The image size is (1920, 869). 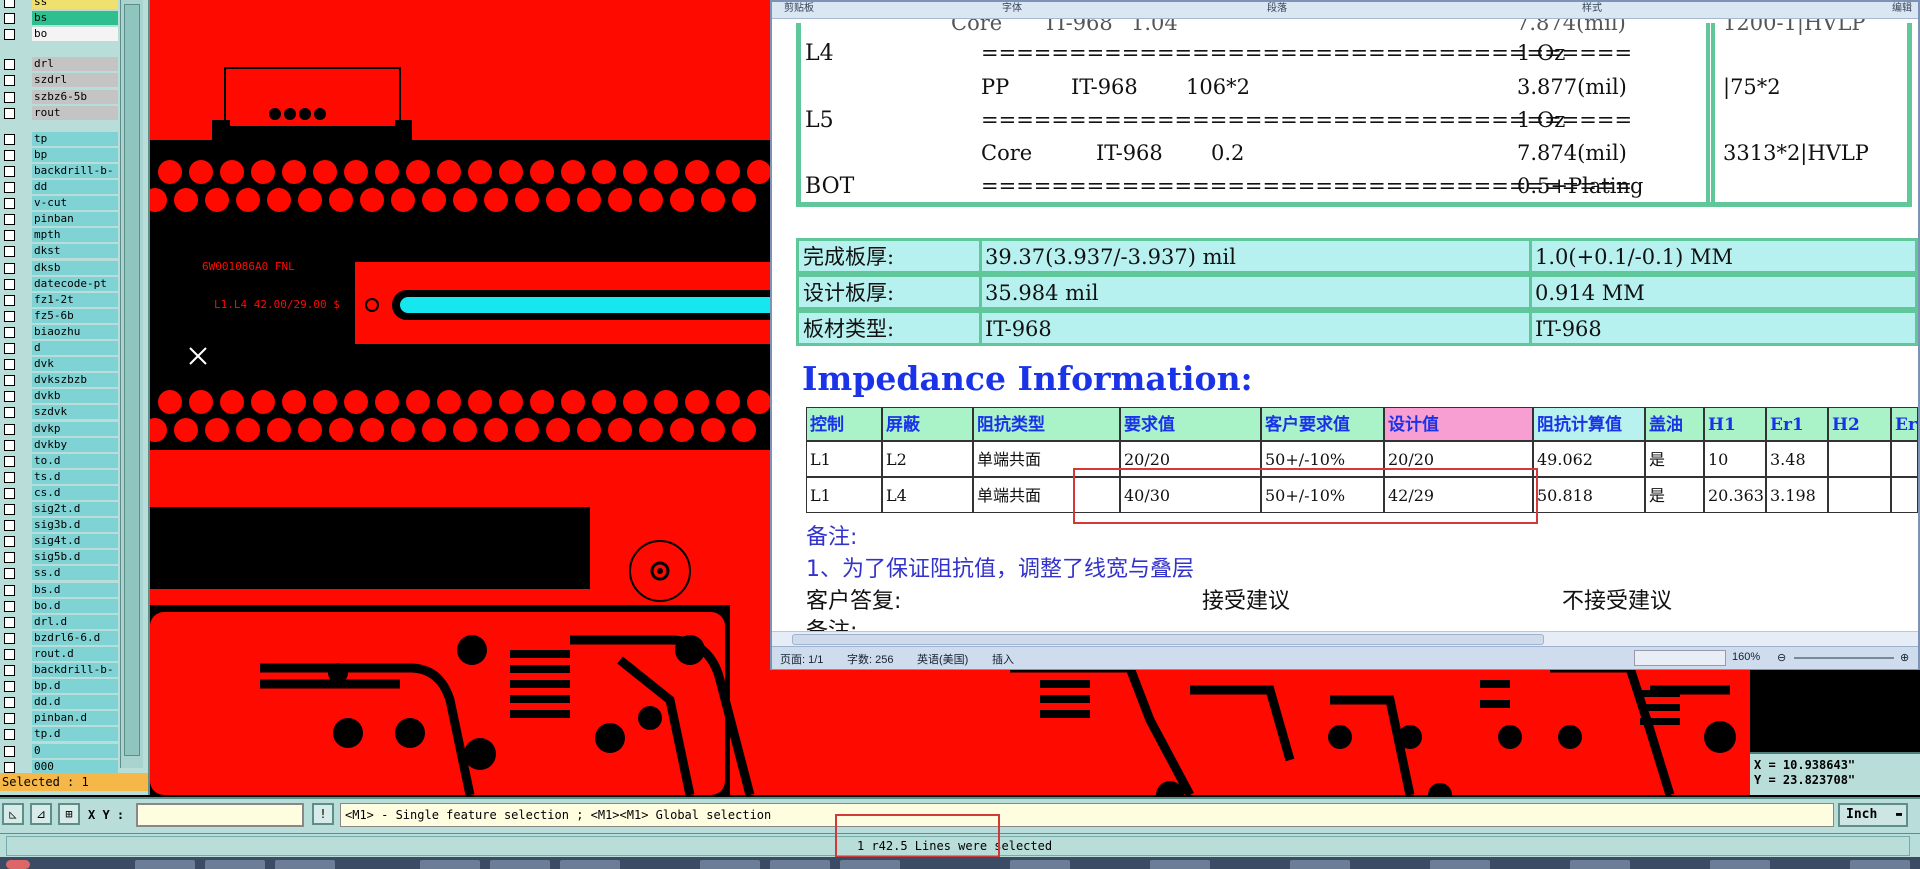 What do you see at coordinates (75, 170) in the screenshot?
I see `layer-name: backdrill-b-` at bounding box center [75, 170].